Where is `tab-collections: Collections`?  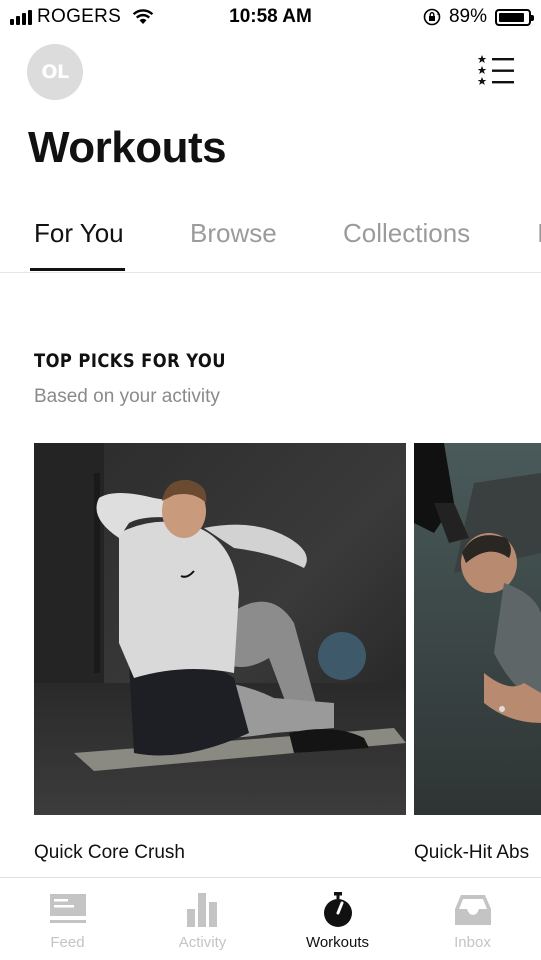 tab-collections: Collections is located at coordinates (406, 233).